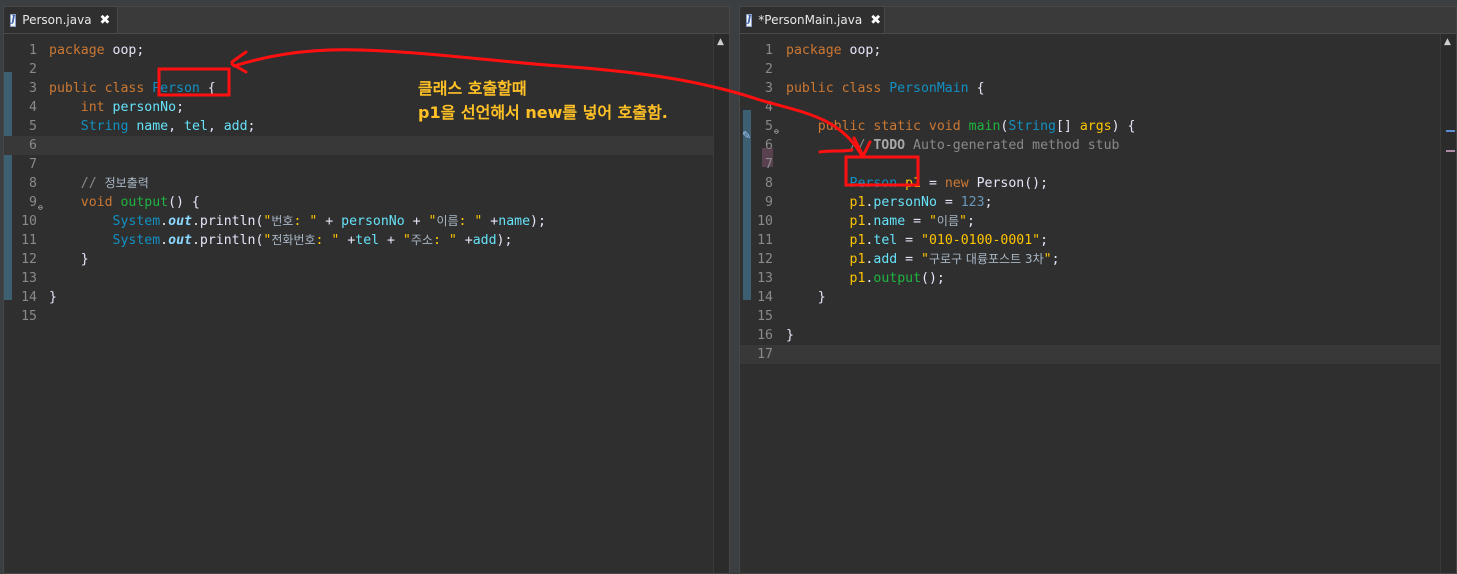  Describe the element at coordinates (953, 145) in the screenshot. I see `code-text: // TODO Auto-generated method stub` at that location.